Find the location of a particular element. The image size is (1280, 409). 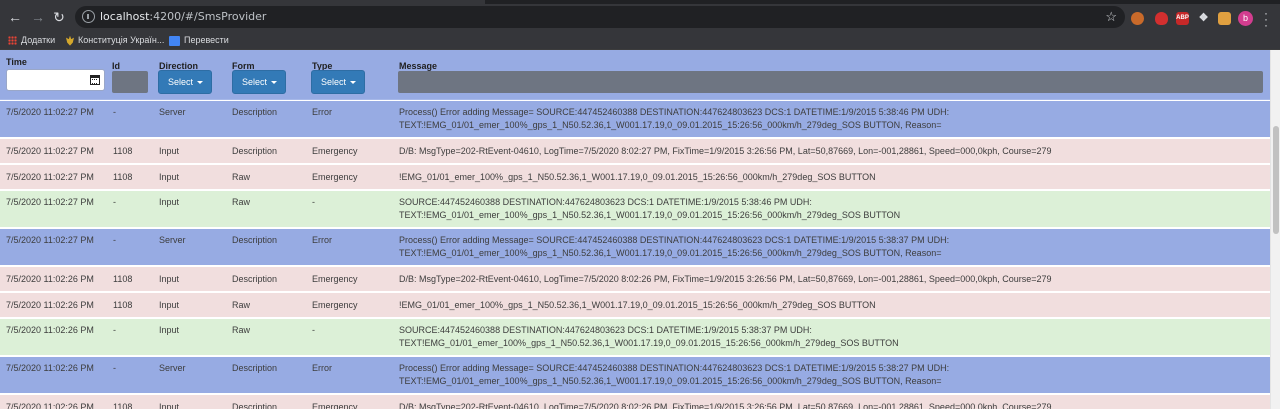

direction-select-label: Select is located at coordinates (181, 82).